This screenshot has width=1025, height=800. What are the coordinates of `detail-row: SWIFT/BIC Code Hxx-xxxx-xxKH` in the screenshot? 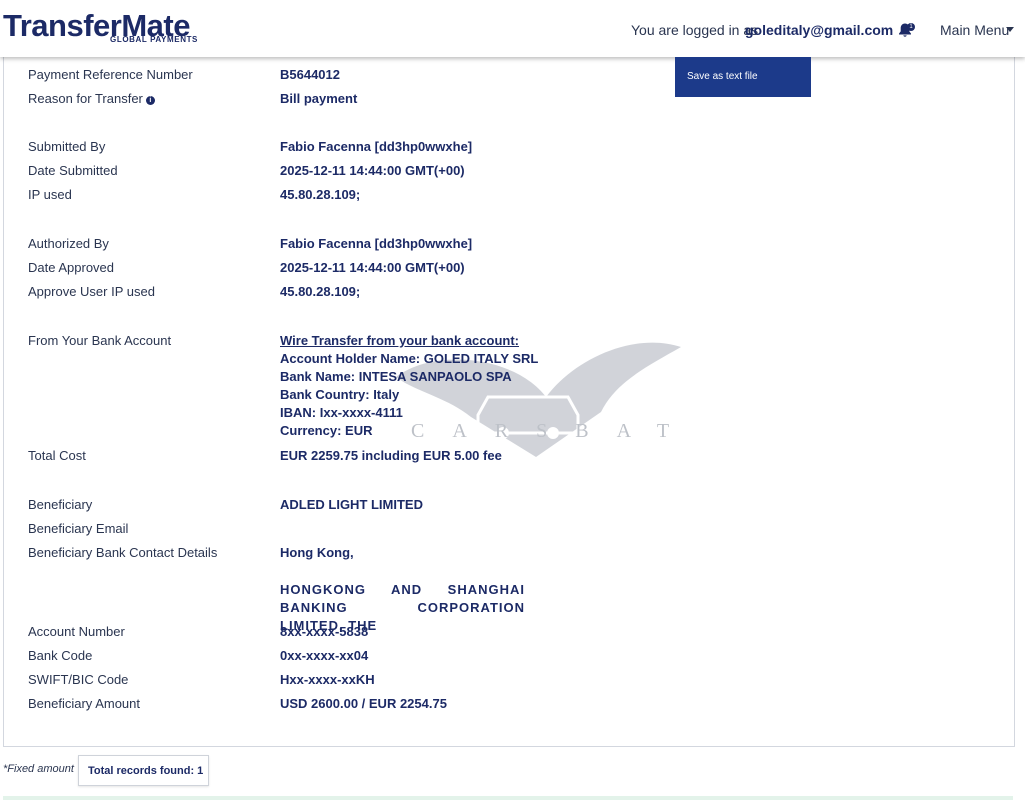 It's located at (509, 682).